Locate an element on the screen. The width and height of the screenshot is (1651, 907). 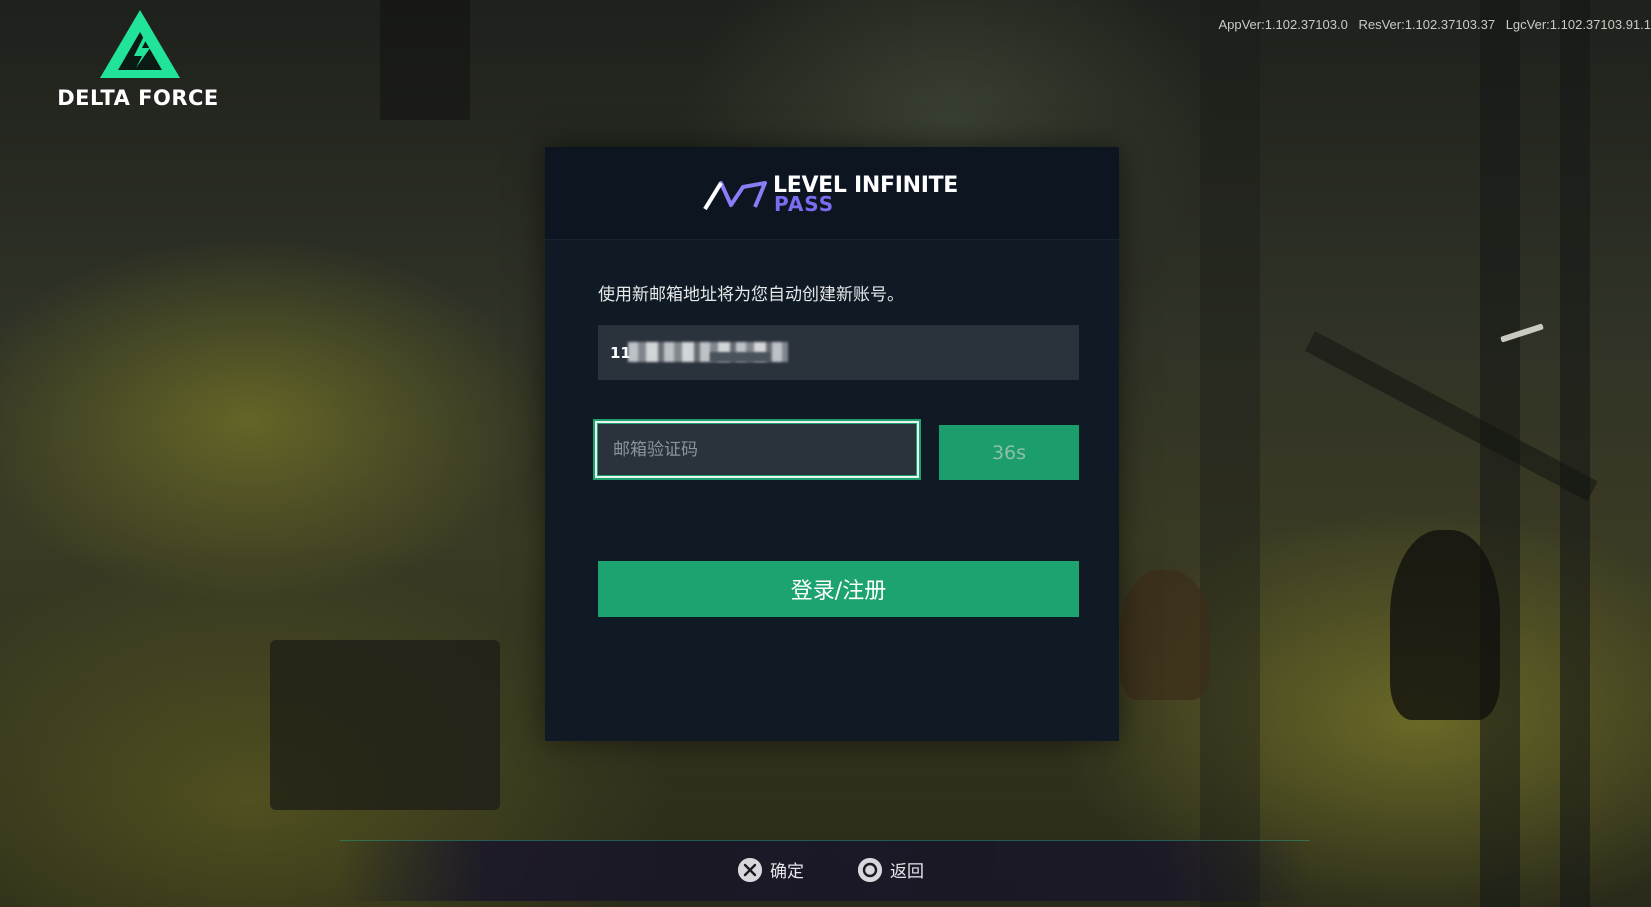
verification-code-input is located at coordinates (757, 449).